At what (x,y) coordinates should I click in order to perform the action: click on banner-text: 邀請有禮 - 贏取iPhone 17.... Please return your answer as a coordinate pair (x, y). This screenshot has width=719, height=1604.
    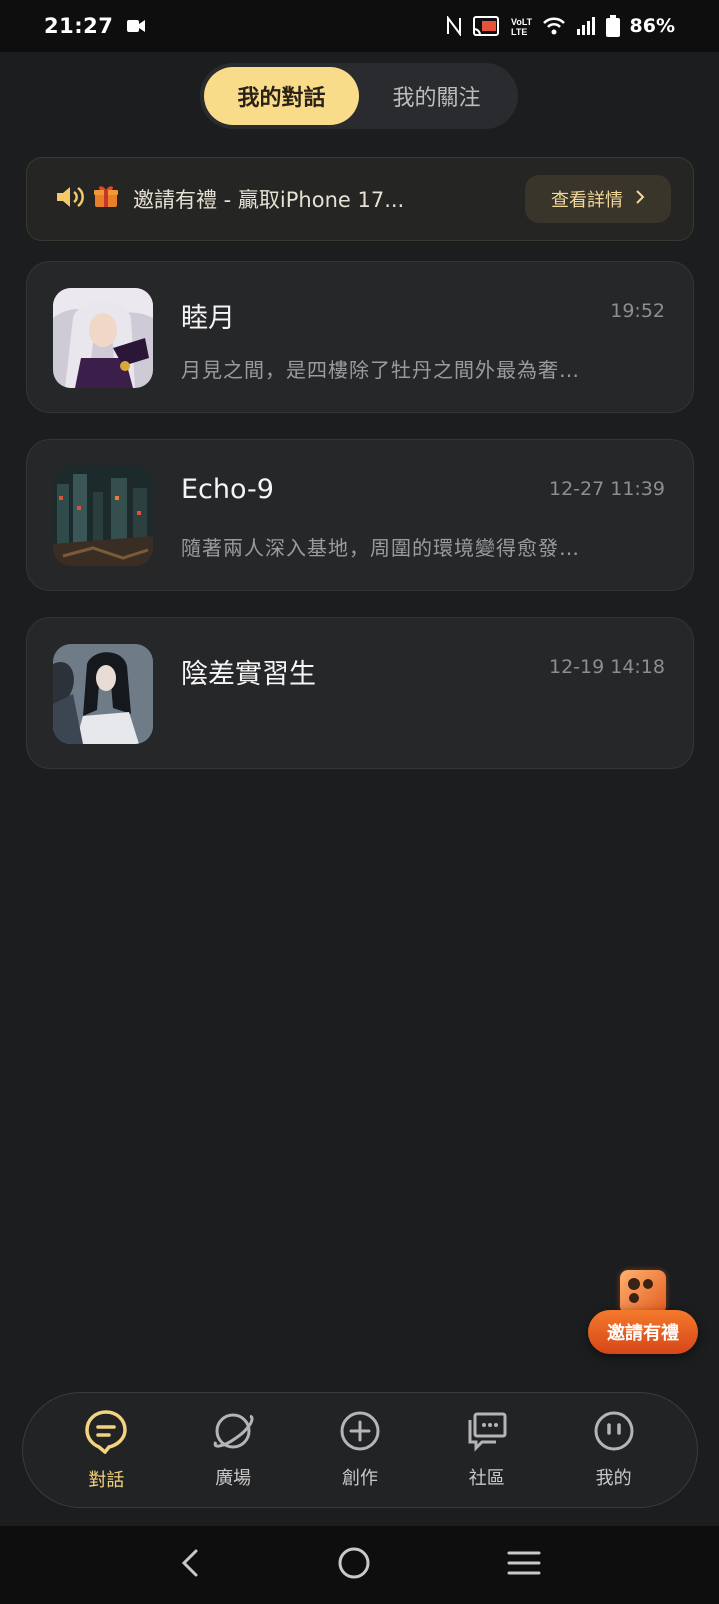
    Looking at the image, I should click on (269, 200).